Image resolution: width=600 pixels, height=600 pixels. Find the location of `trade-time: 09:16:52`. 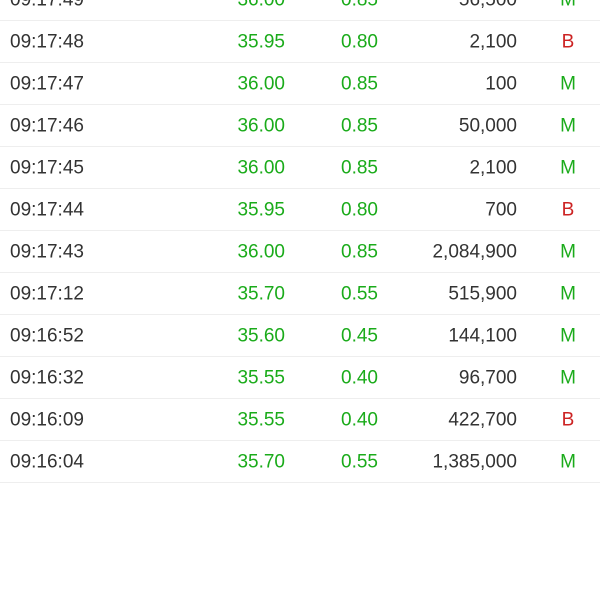

trade-time: 09:16:52 is located at coordinates (47, 335).